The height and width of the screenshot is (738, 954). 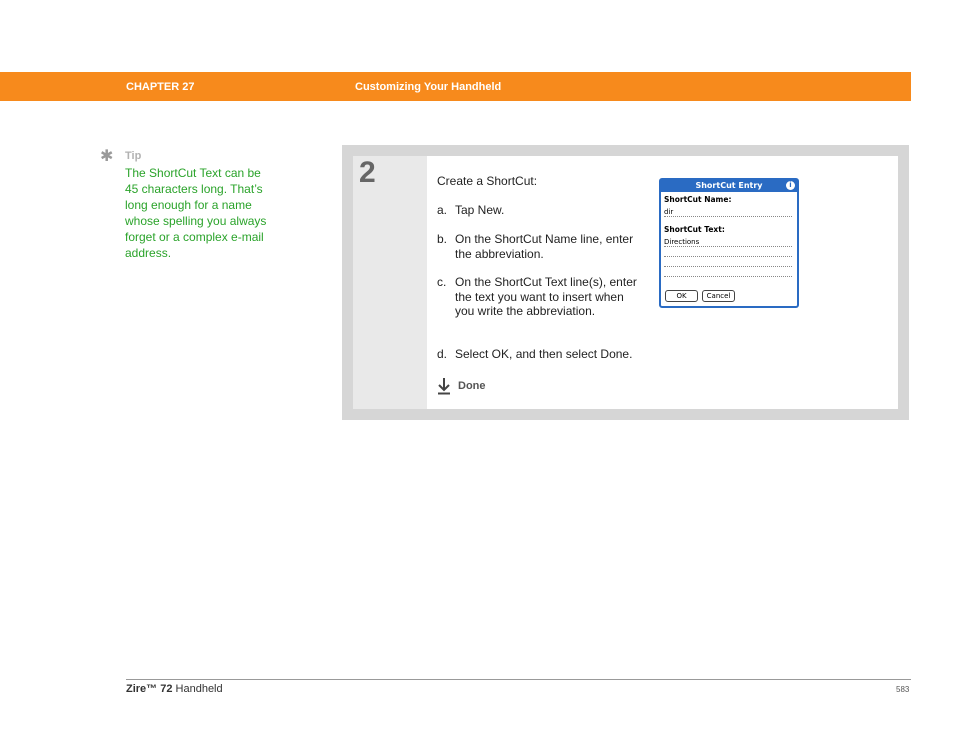 What do you see at coordinates (442, 210) in the screenshot?
I see `item-marker: a.` at bounding box center [442, 210].